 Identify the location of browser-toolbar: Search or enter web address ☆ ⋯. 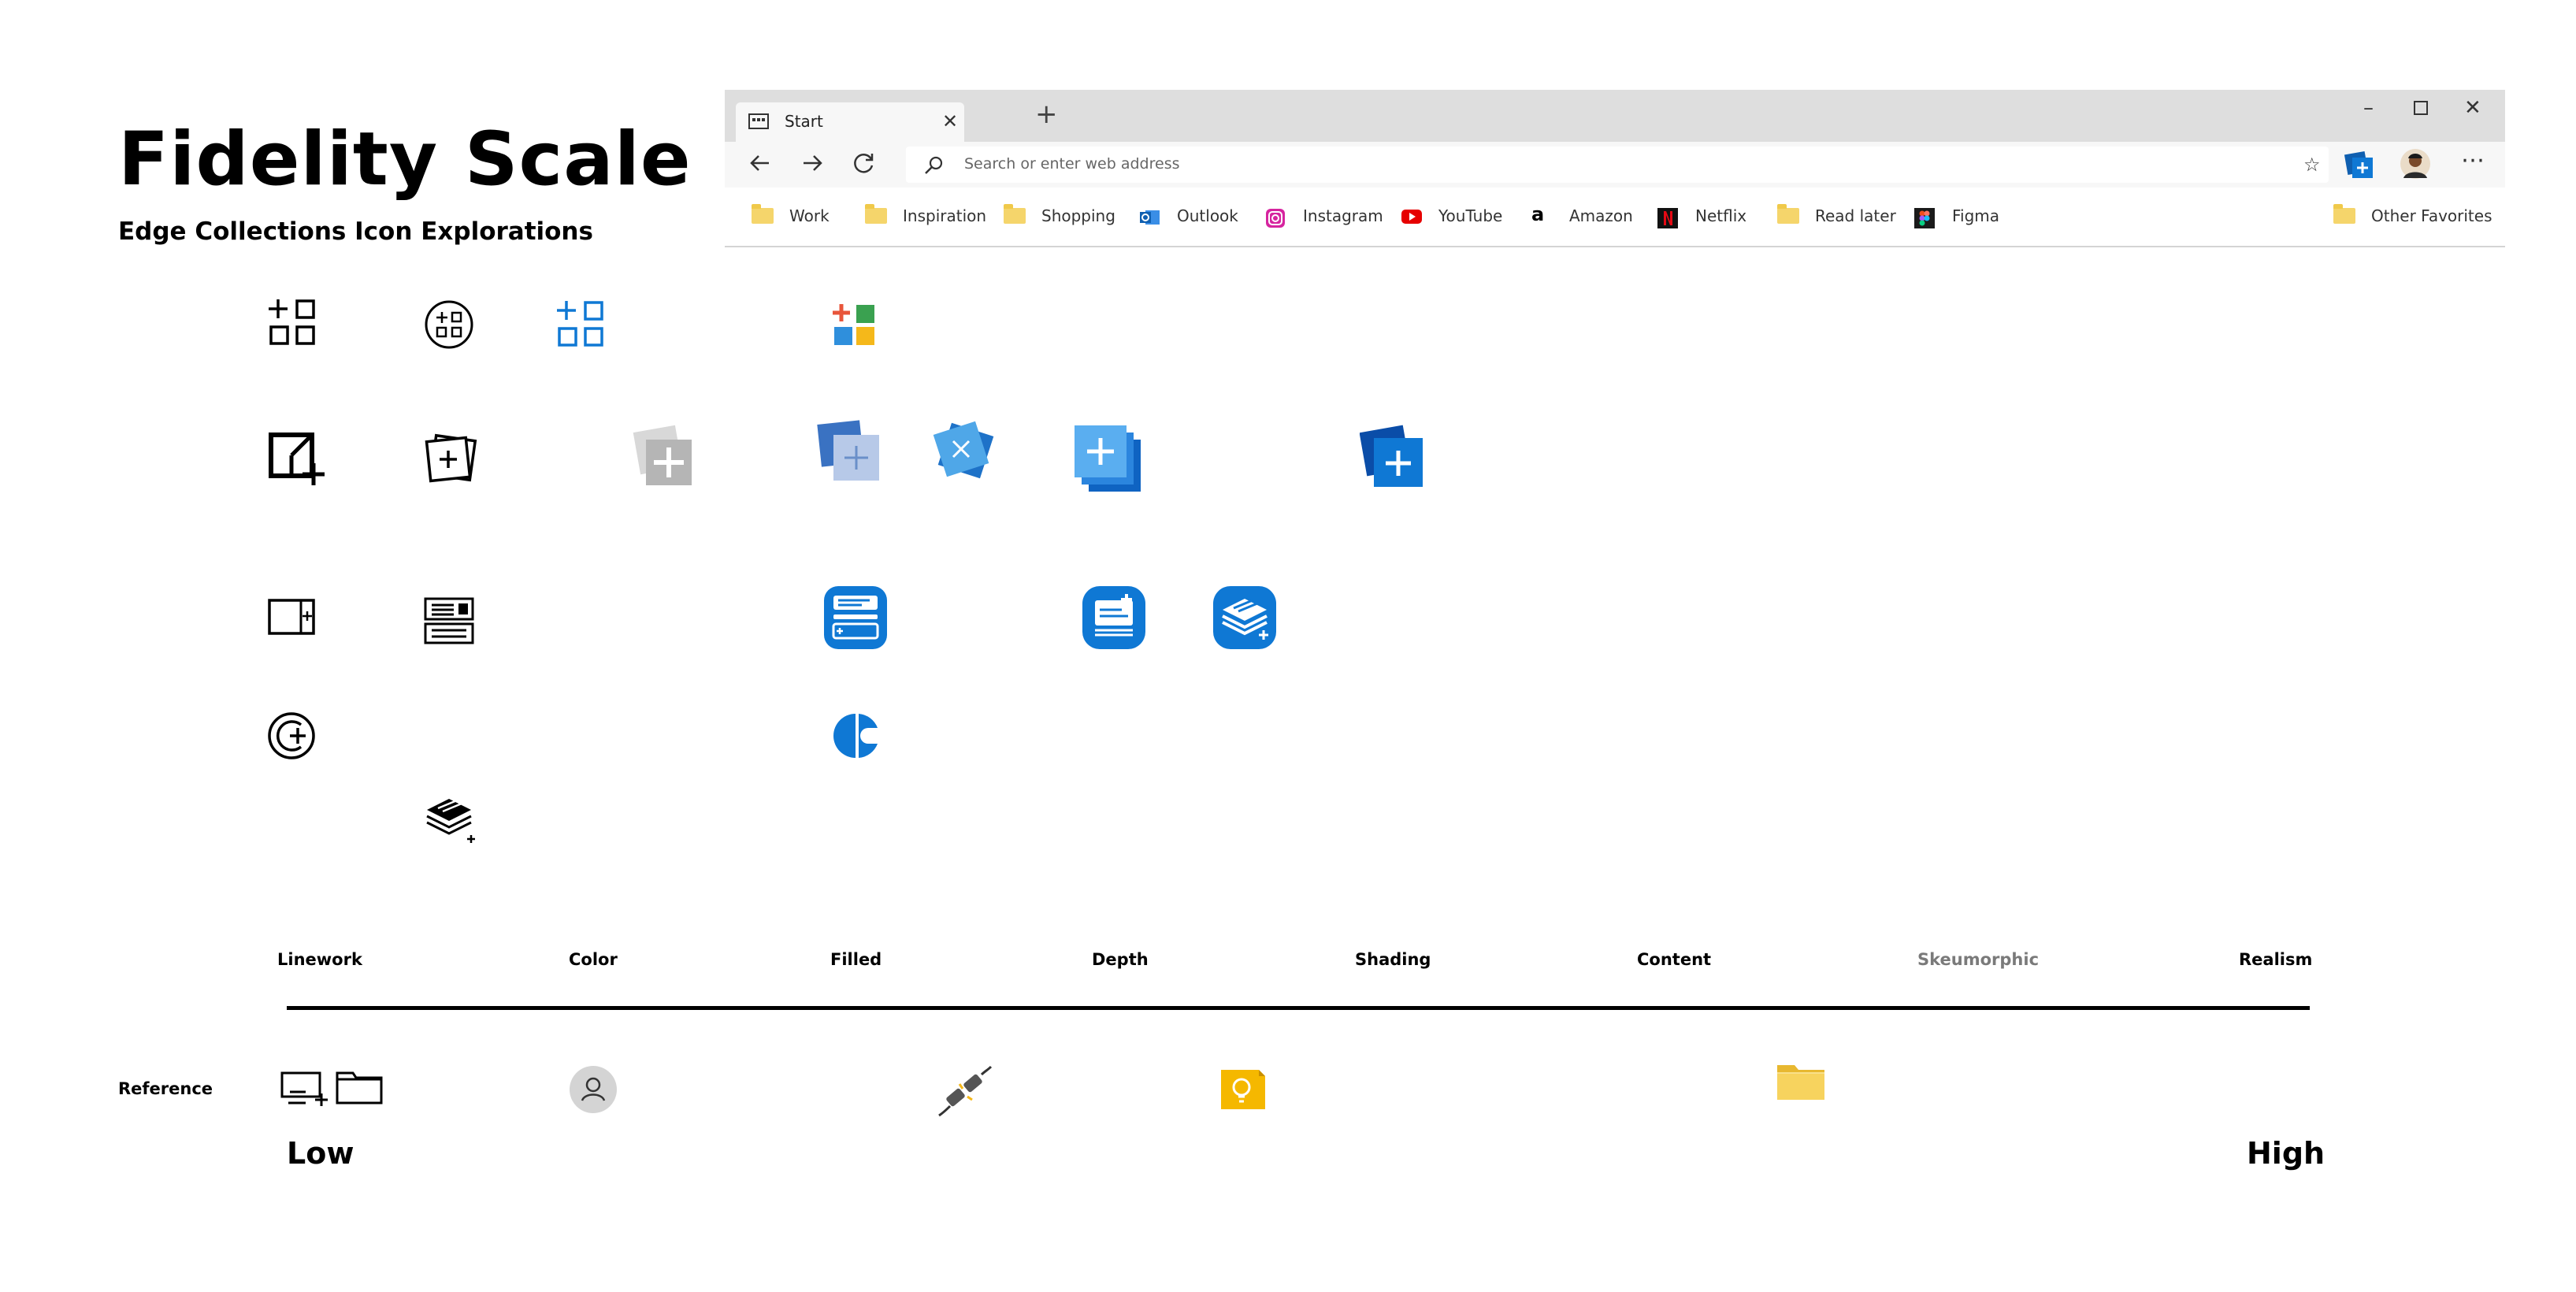
(1615, 164).